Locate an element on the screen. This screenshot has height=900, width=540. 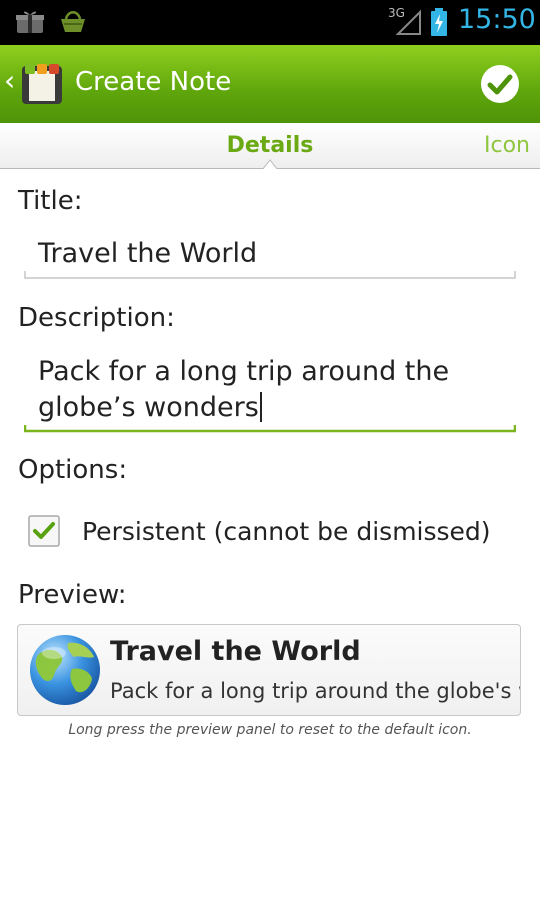
description-input-underline is located at coordinates (270, 429).